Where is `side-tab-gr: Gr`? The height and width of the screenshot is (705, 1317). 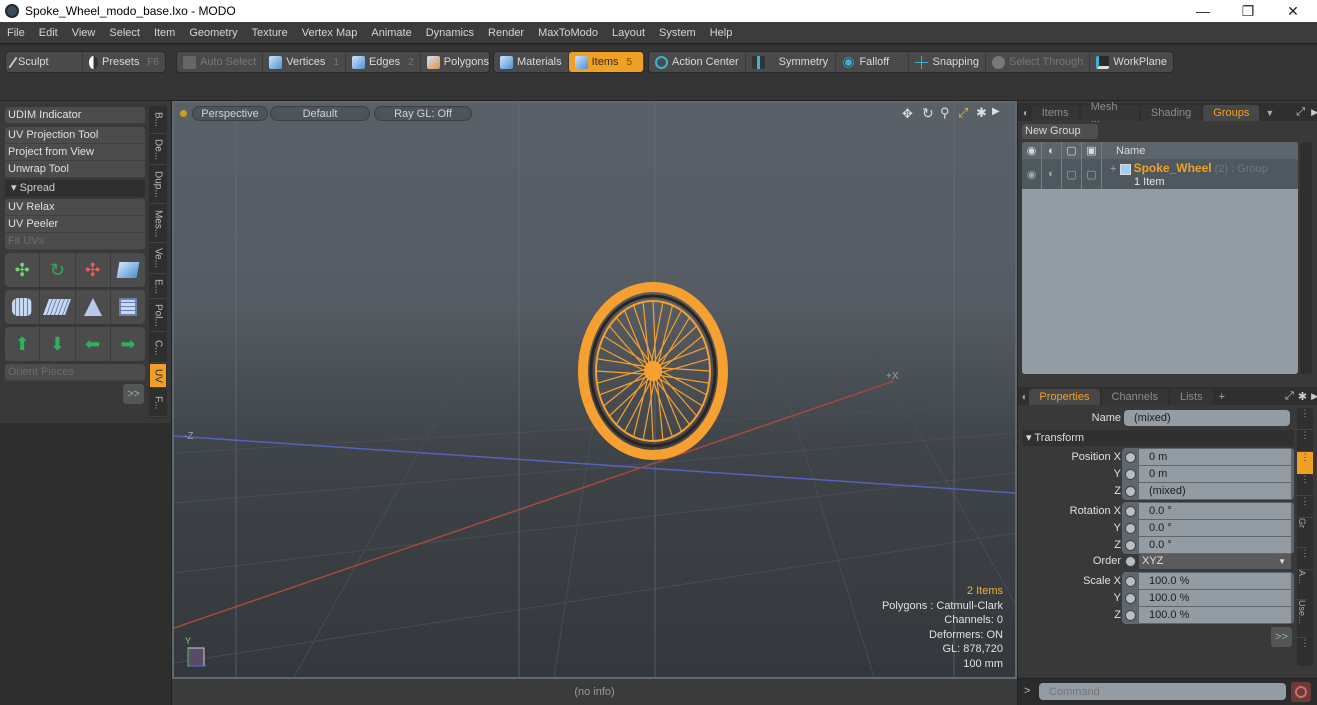 side-tab-gr: Gr is located at coordinates (1302, 533).